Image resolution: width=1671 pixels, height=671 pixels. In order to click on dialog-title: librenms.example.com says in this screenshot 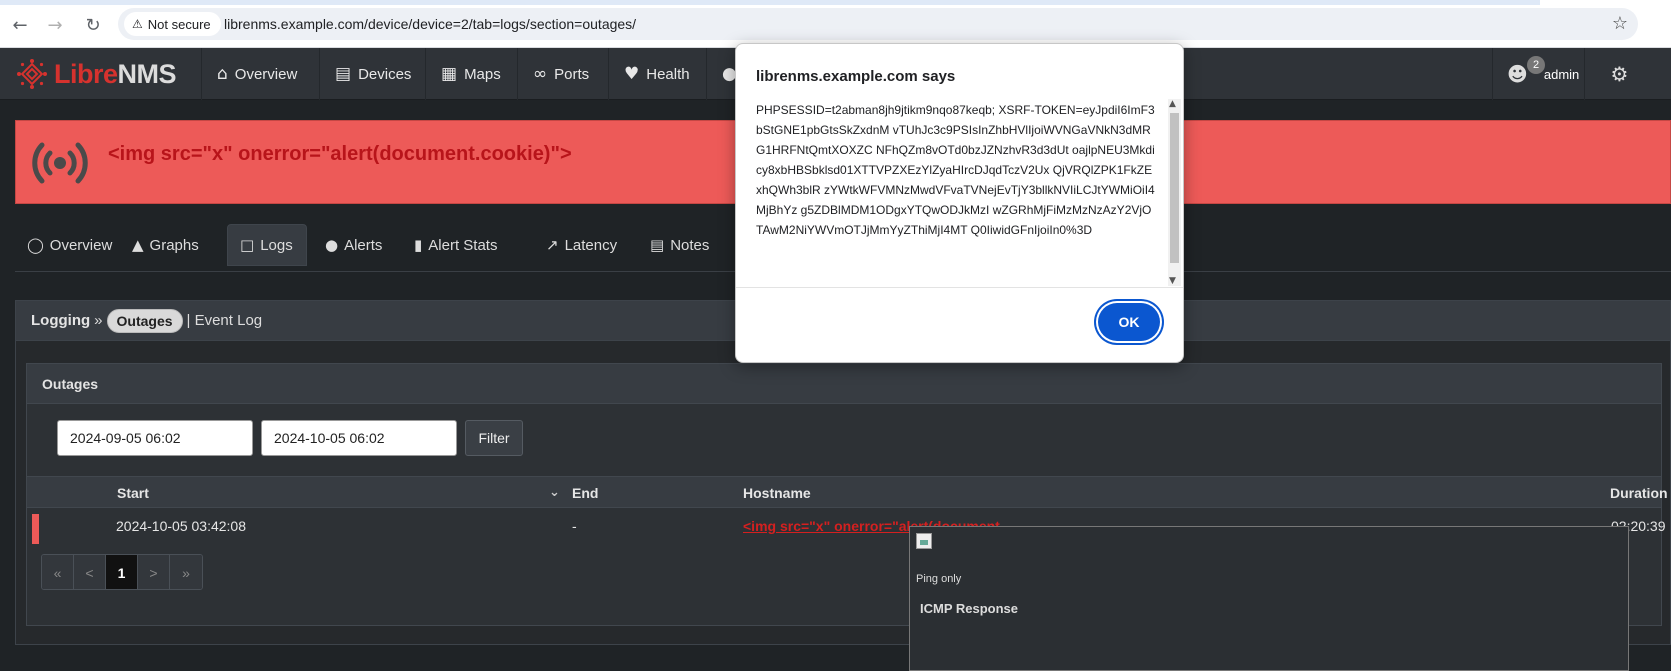, I will do `click(856, 76)`.